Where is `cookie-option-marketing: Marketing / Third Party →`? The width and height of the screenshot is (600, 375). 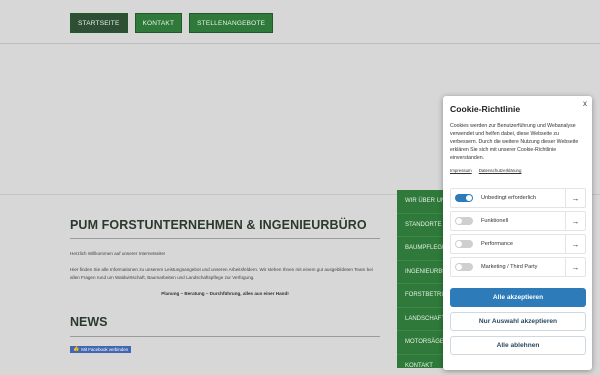
cookie-option-marketing: Marketing / Third Party → is located at coordinates (518, 267).